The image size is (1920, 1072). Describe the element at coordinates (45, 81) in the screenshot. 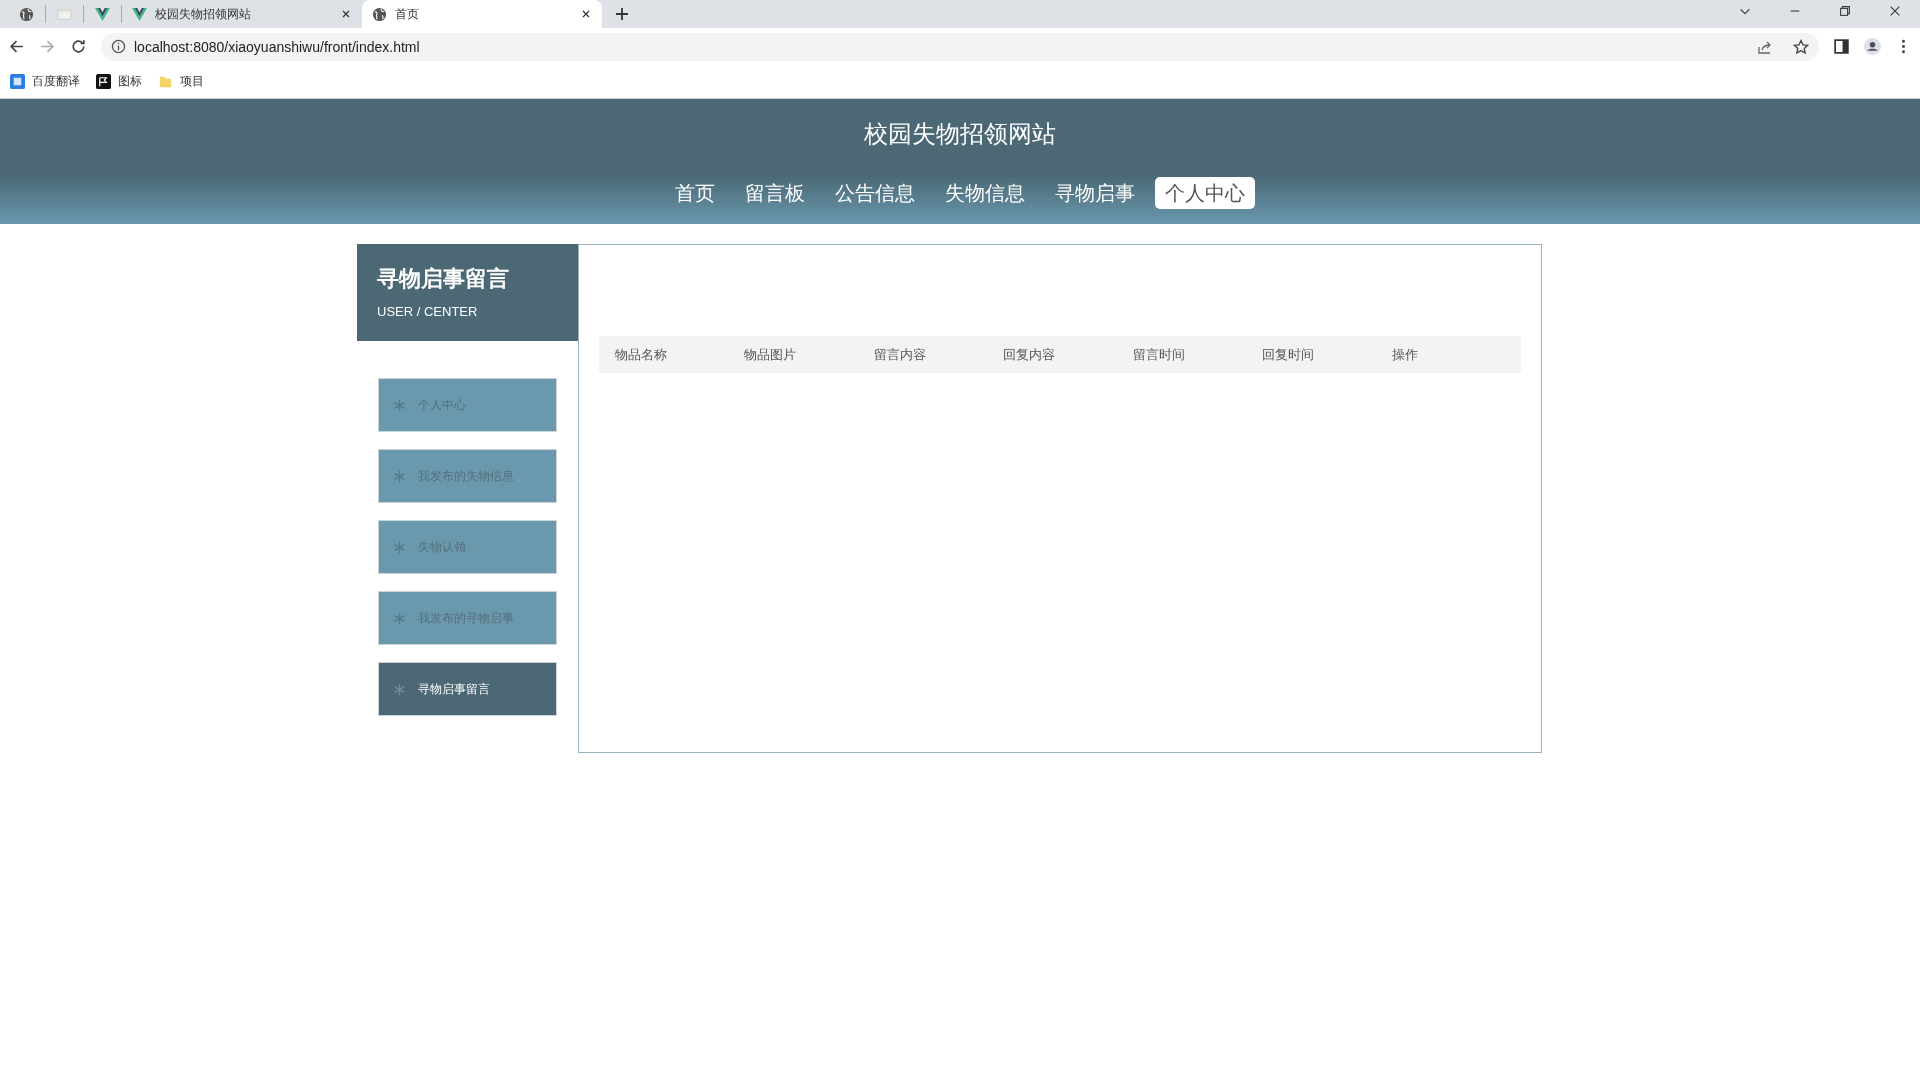

I see `bookmark: 百度翻译` at that location.